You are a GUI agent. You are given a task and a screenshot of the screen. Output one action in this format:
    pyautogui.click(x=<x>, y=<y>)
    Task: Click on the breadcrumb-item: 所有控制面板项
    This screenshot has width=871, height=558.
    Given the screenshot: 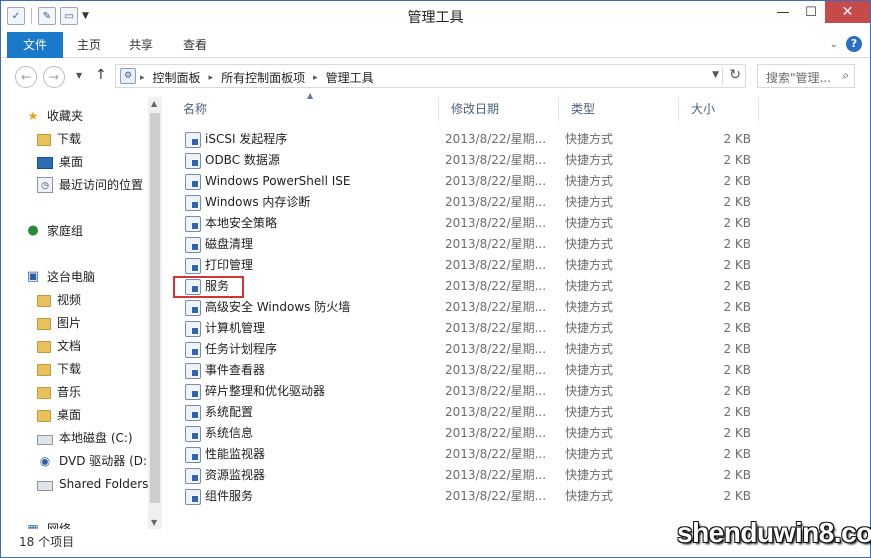 What is the action you would take?
    pyautogui.click(x=263, y=77)
    